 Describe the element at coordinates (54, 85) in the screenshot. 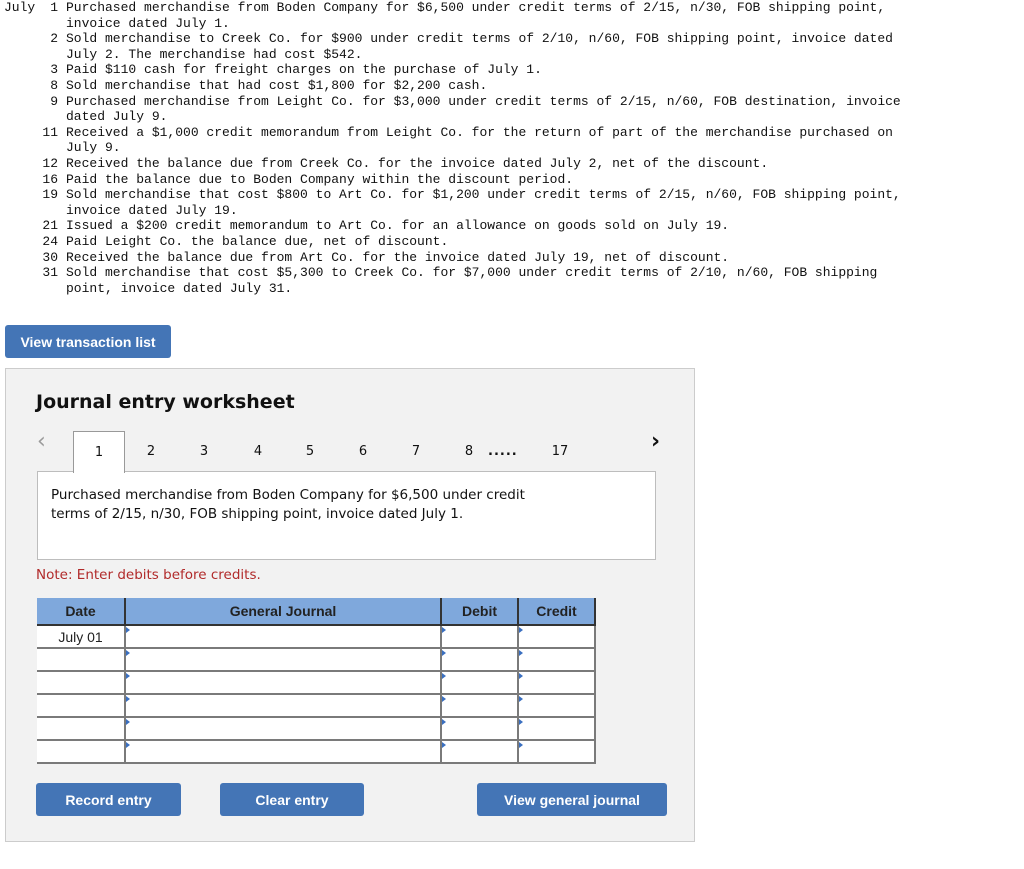

I see `transaction-day: 8` at that location.